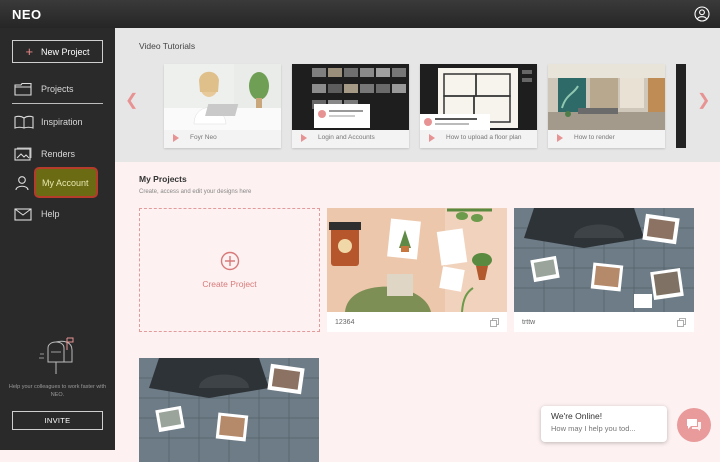 The width and height of the screenshot is (720, 462). I want to click on chat-status-text: We're Online!, so click(577, 416).